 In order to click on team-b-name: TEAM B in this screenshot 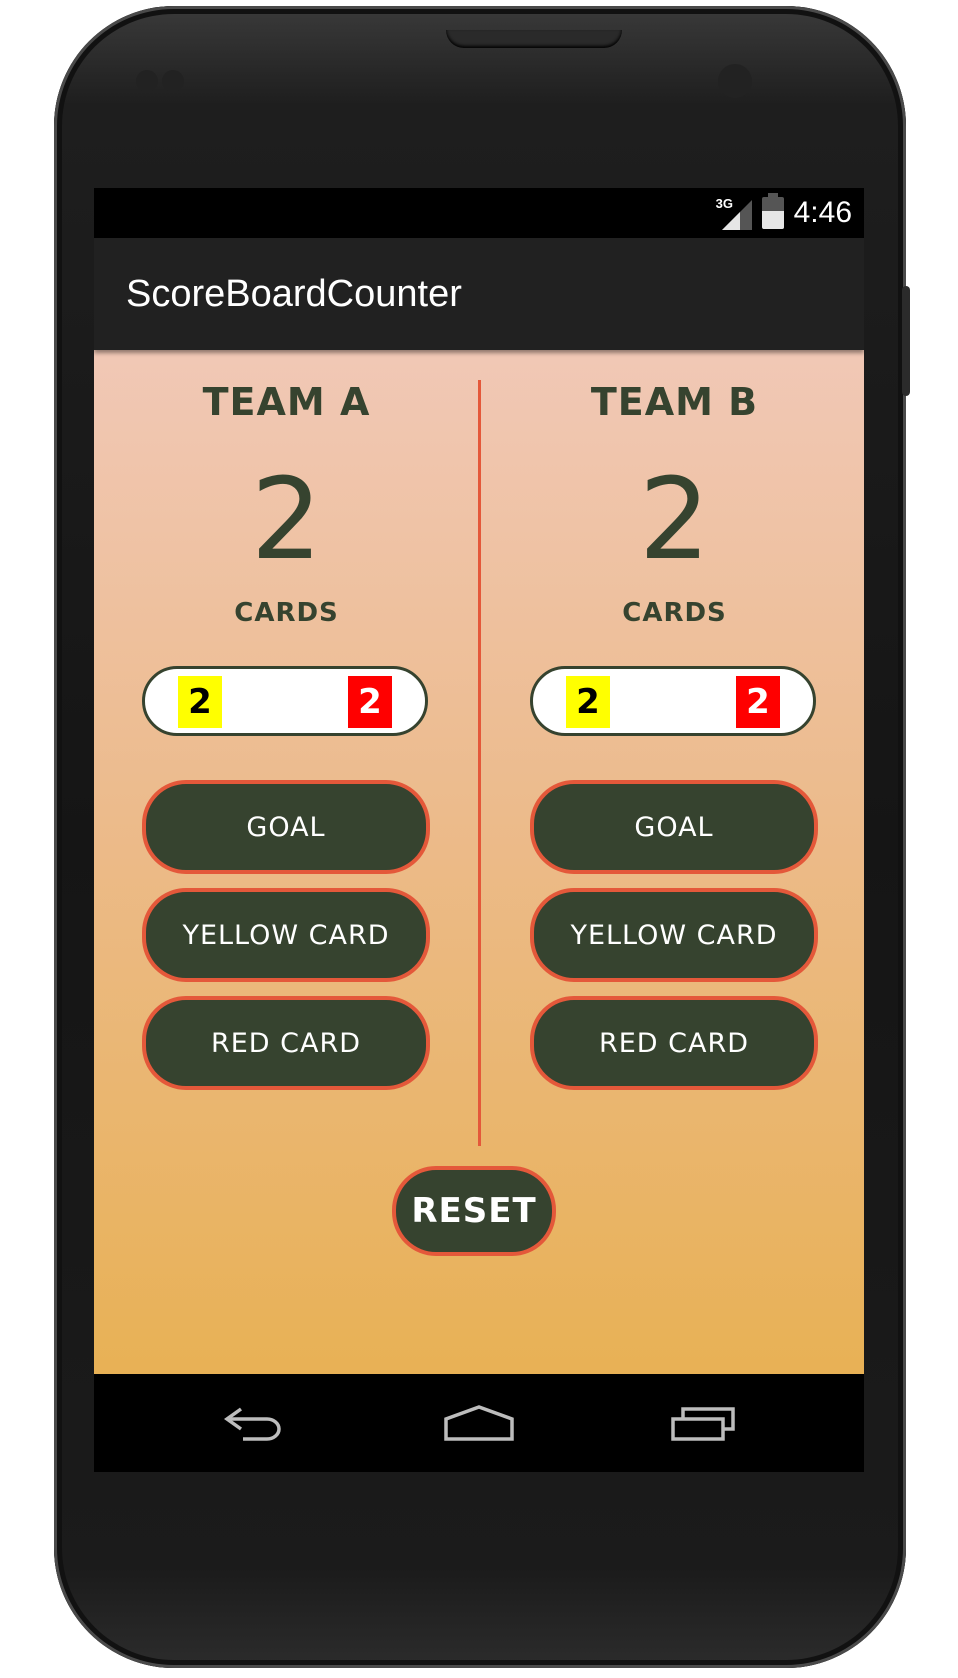, I will do `click(674, 402)`.